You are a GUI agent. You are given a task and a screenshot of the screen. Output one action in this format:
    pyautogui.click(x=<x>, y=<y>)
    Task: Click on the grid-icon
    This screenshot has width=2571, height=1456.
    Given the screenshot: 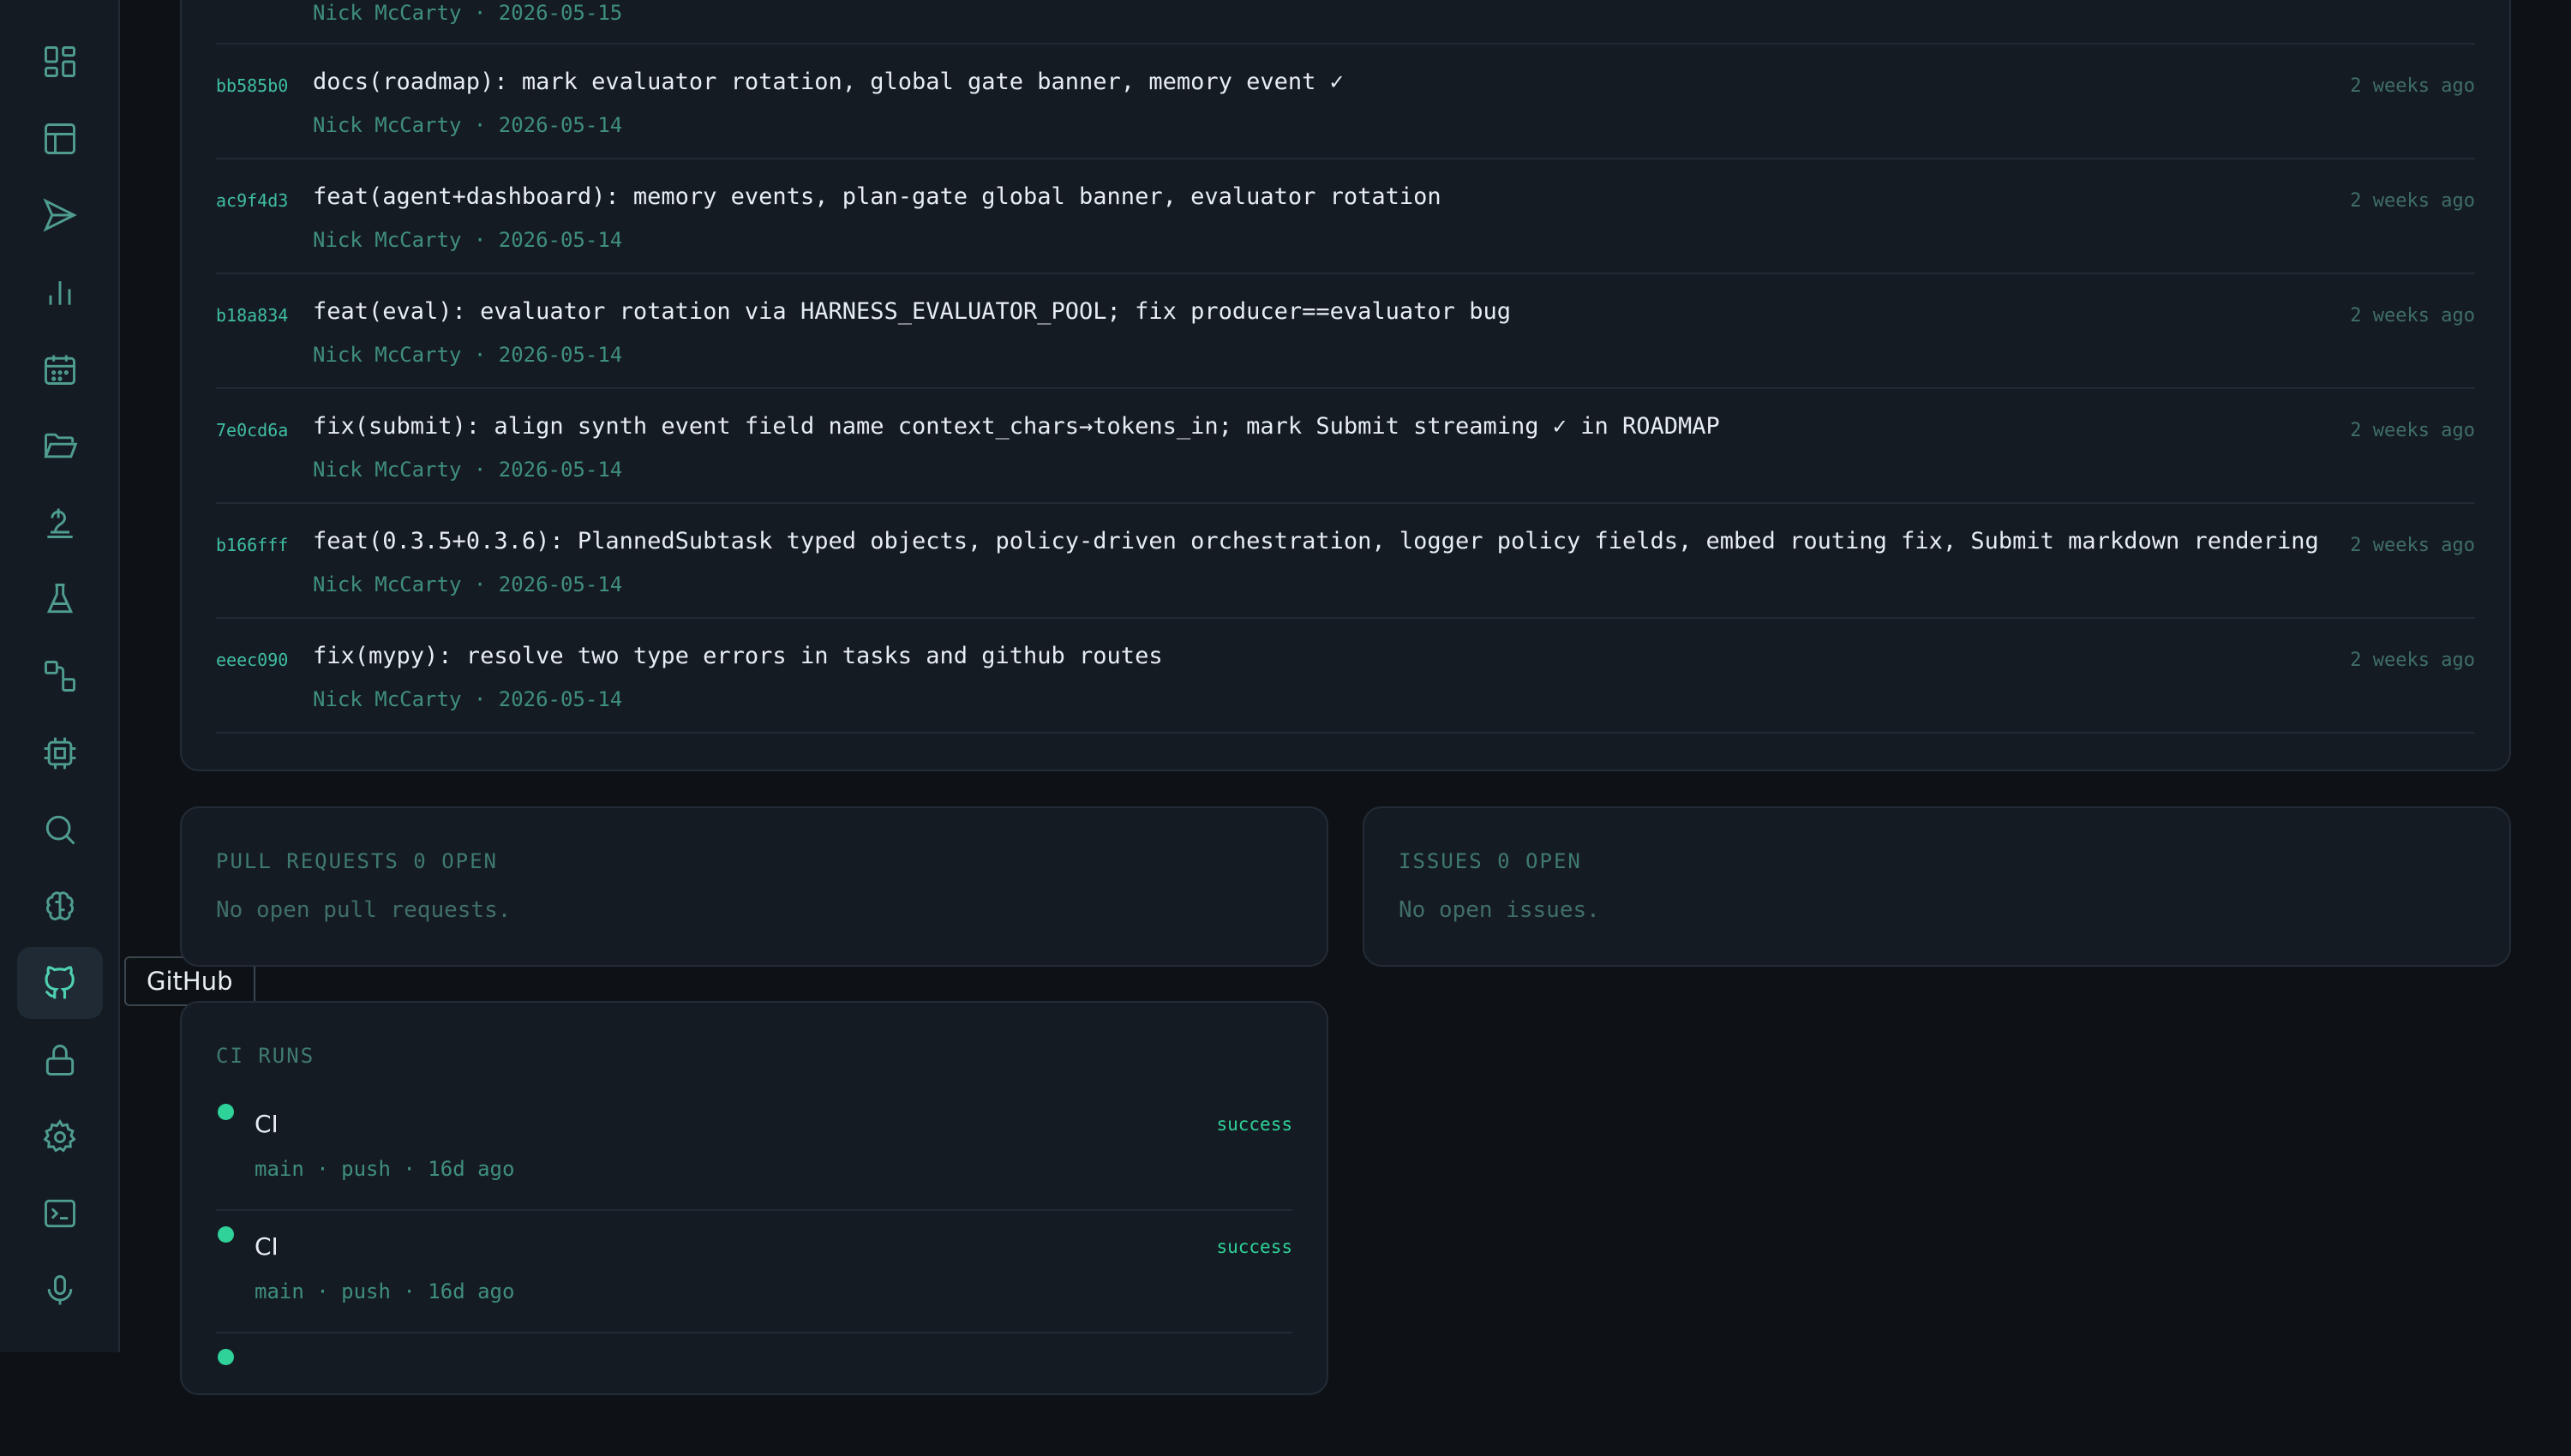 What is the action you would take?
    pyautogui.click(x=60, y=62)
    